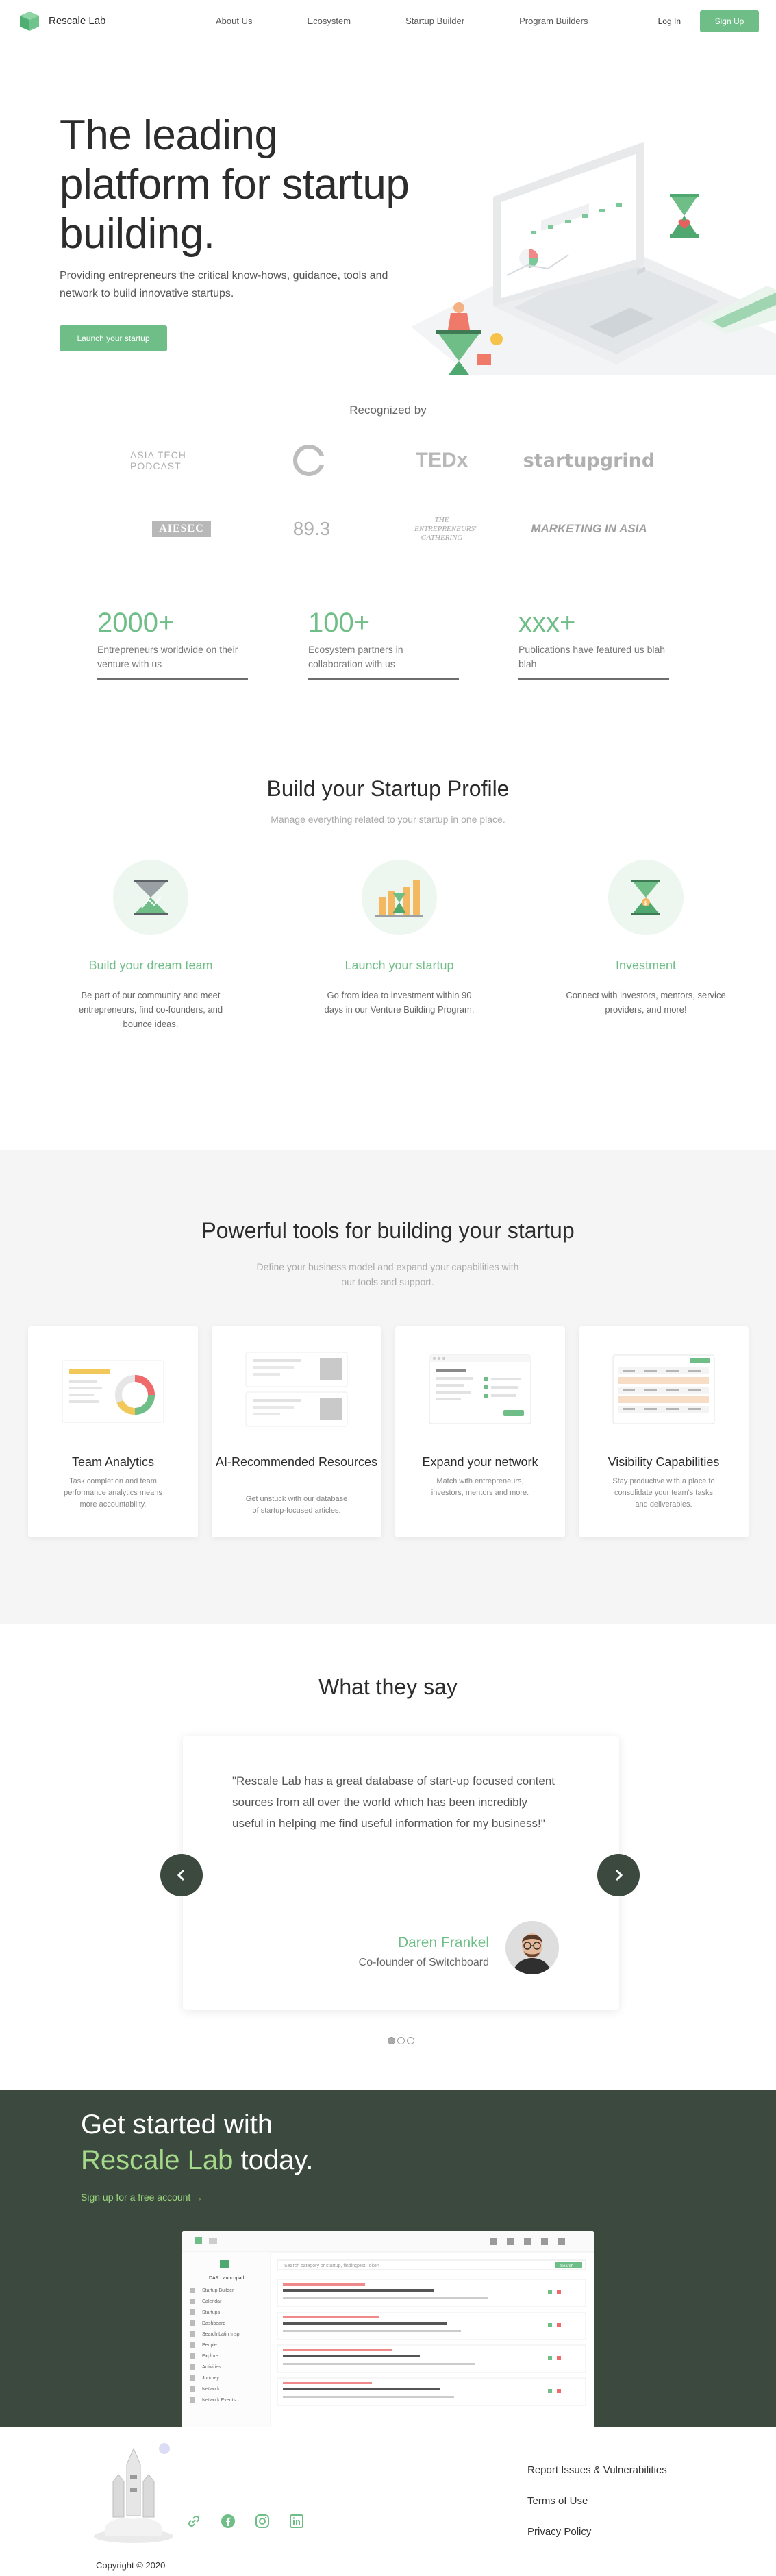 This screenshot has height=2576, width=776. What do you see at coordinates (245, 2521) in the screenshot?
I see `social-links` at bounding box center [245, 2521].